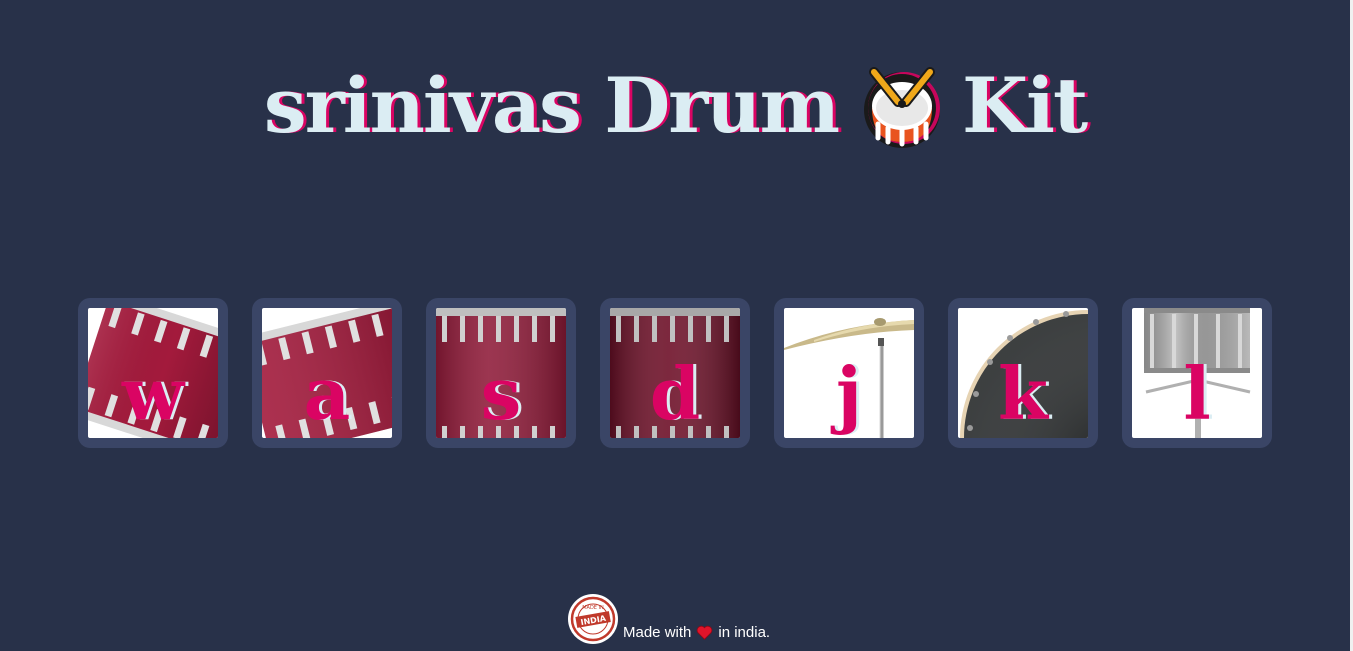  I want to click on drum-d: d, so click(675, 373).